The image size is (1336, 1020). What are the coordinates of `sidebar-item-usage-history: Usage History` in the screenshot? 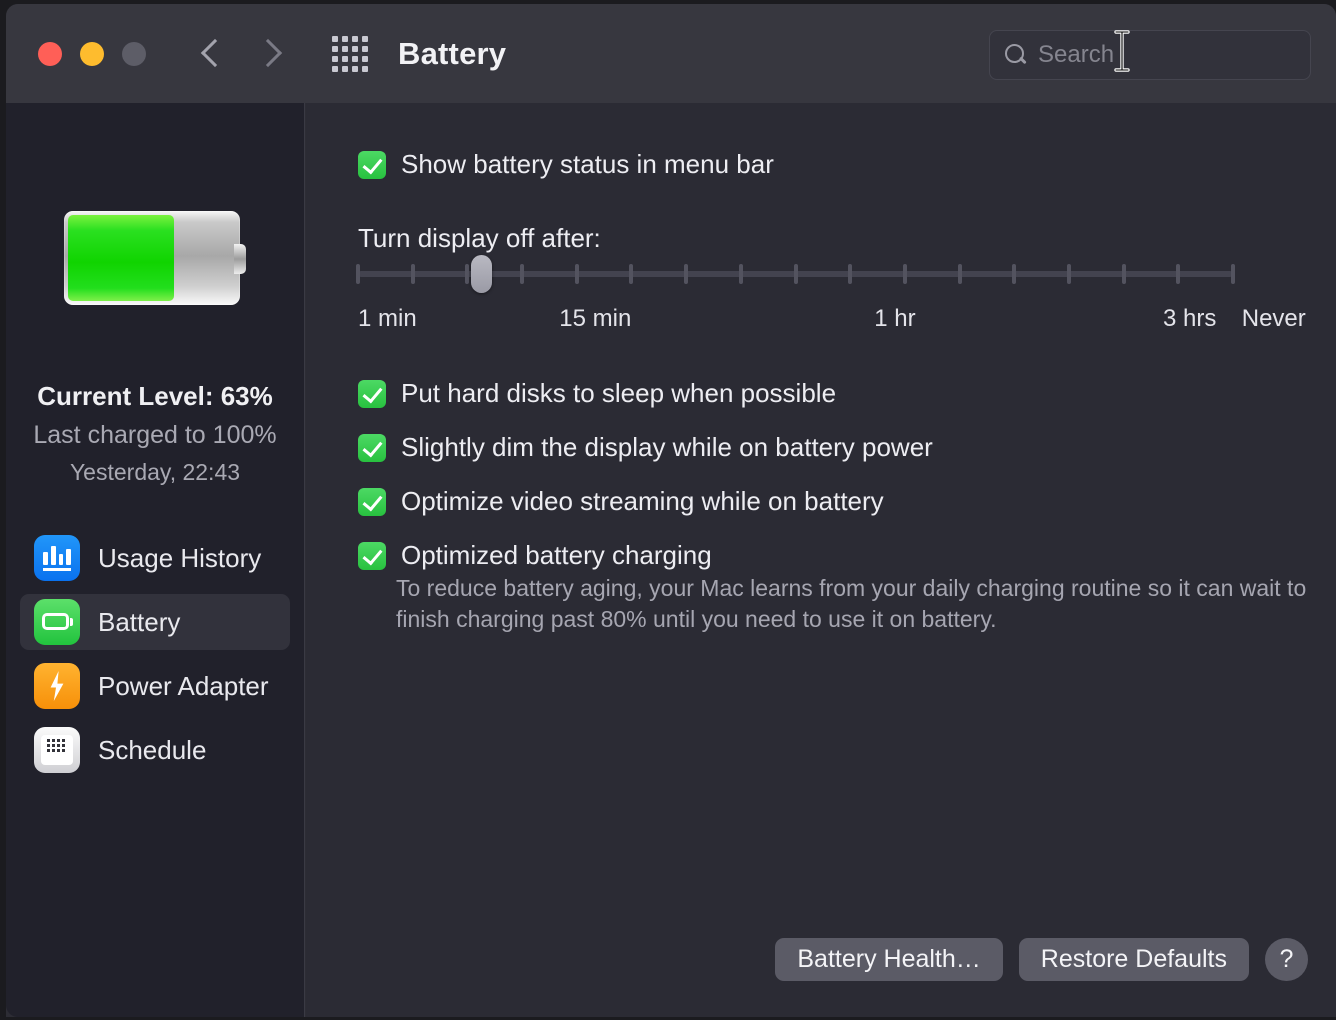 It's located at (155, 558).